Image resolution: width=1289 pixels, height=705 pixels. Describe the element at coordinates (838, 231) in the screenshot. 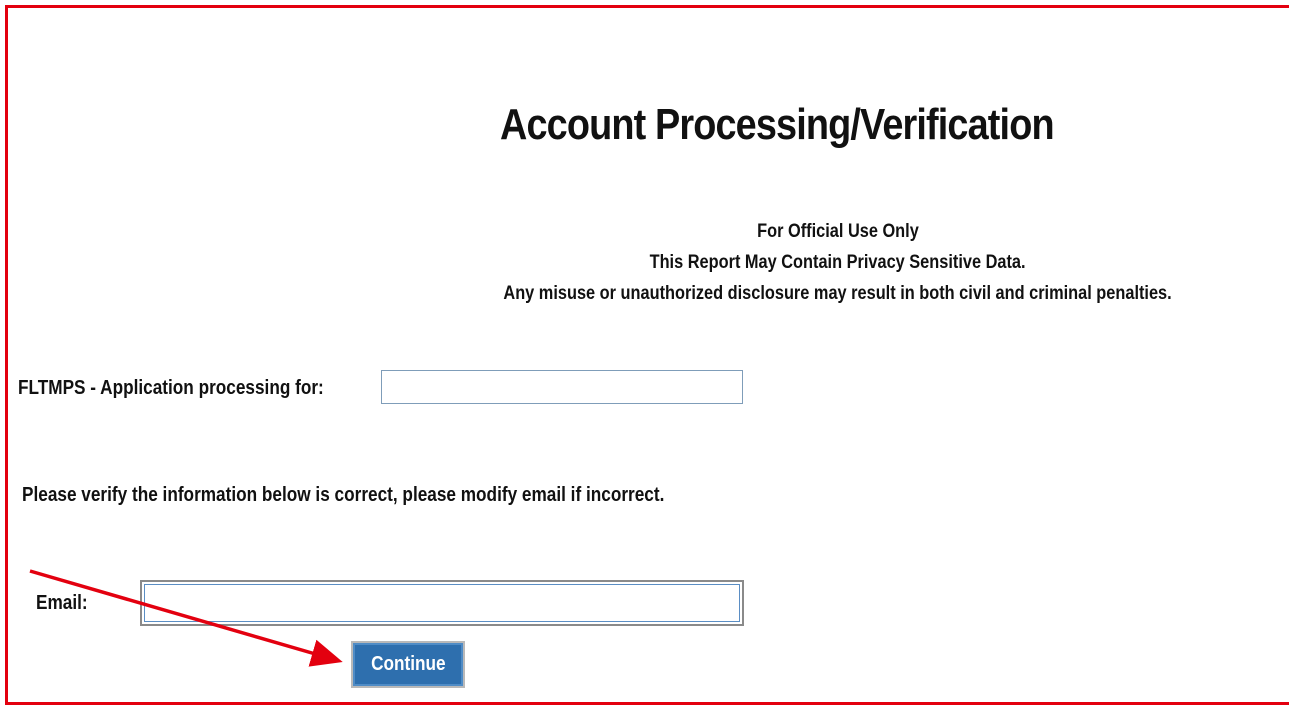

I see `notice-line-official: For Official Use Only` at that location.